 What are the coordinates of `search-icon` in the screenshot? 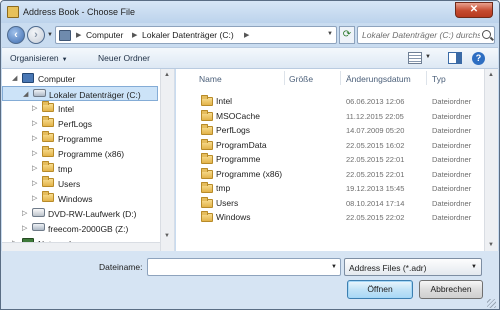 It's located at (486, 34).